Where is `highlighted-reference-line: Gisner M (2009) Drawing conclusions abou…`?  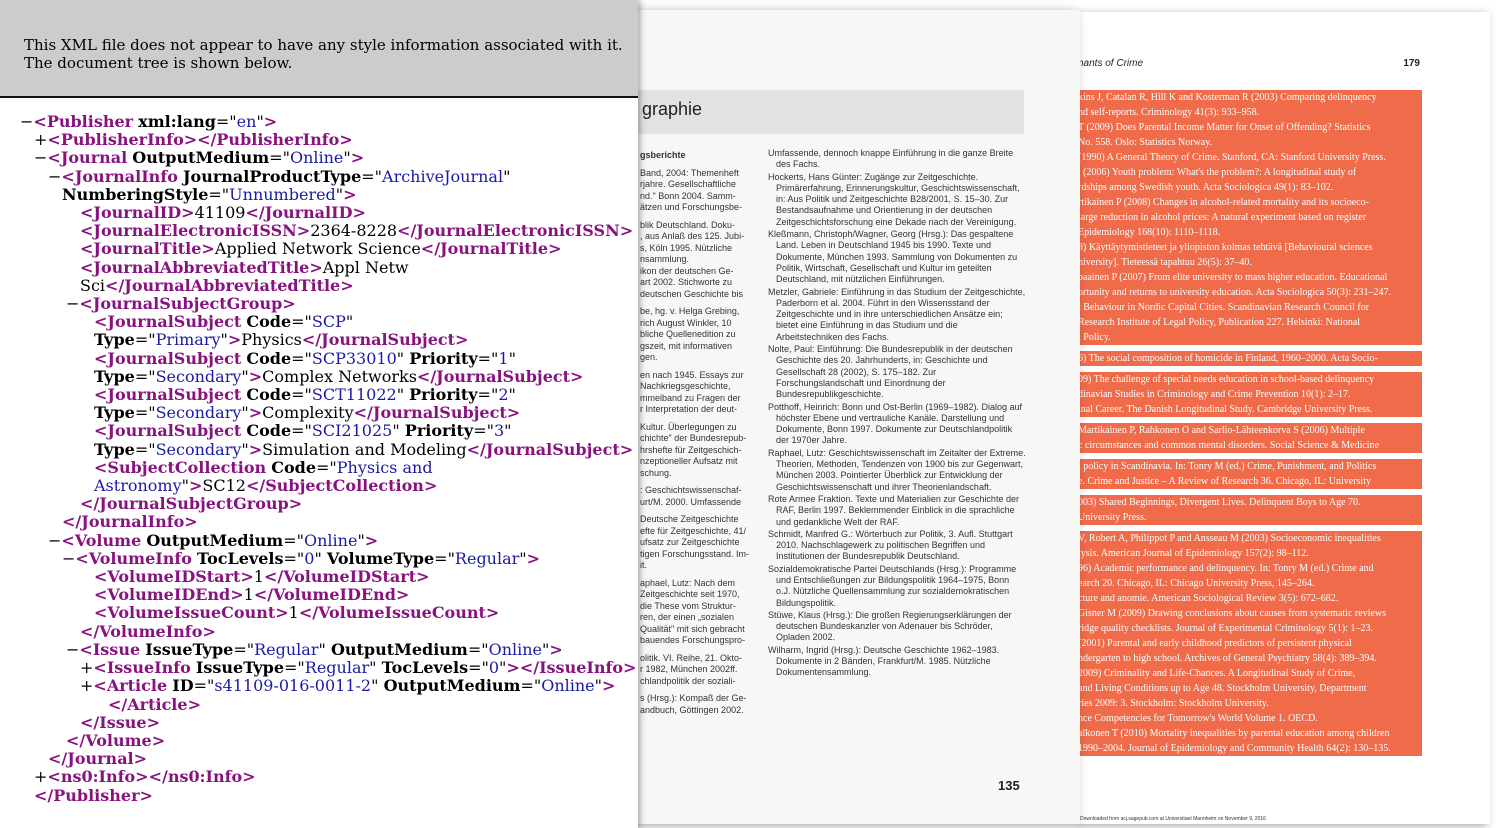
highlighted-reference-line: Gisner M (2009) Drawing conclusions abou… is located at coordinates (1250, 613).